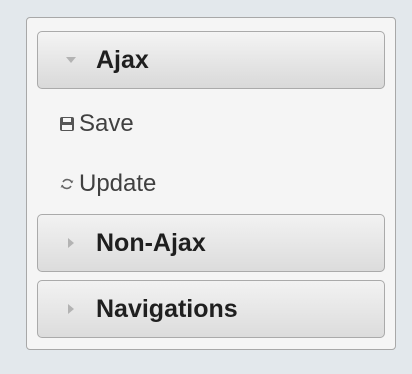 This screenshot has width=412, height=374. Describe the element at coordinates (122, 59) in the screenshot. I see `section-label-ajax: Ajax` at that location.